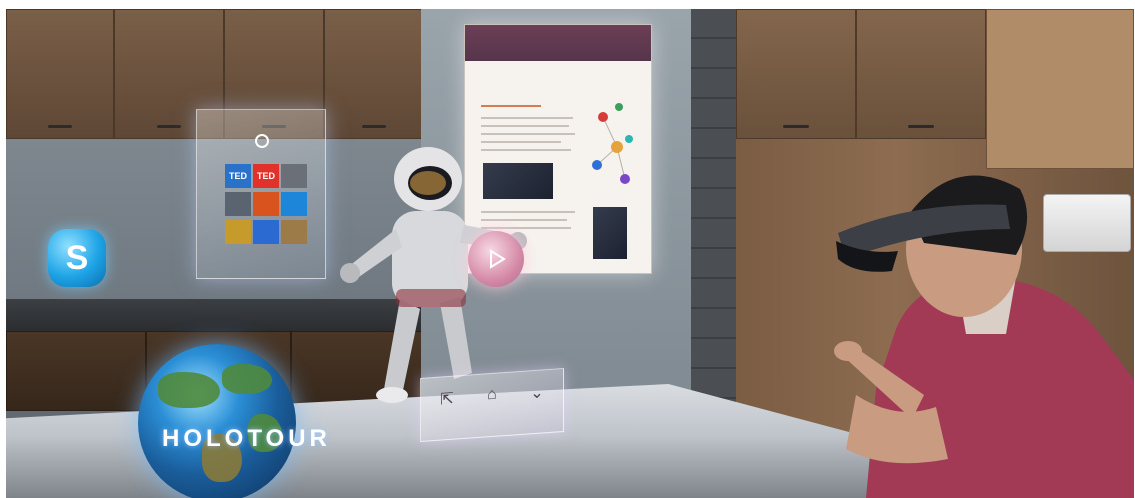 This screenshot has width=1135, height=498. Describe the element at coordinates (262, 141) in the screenshot. I see `cortana-icon` at that location.